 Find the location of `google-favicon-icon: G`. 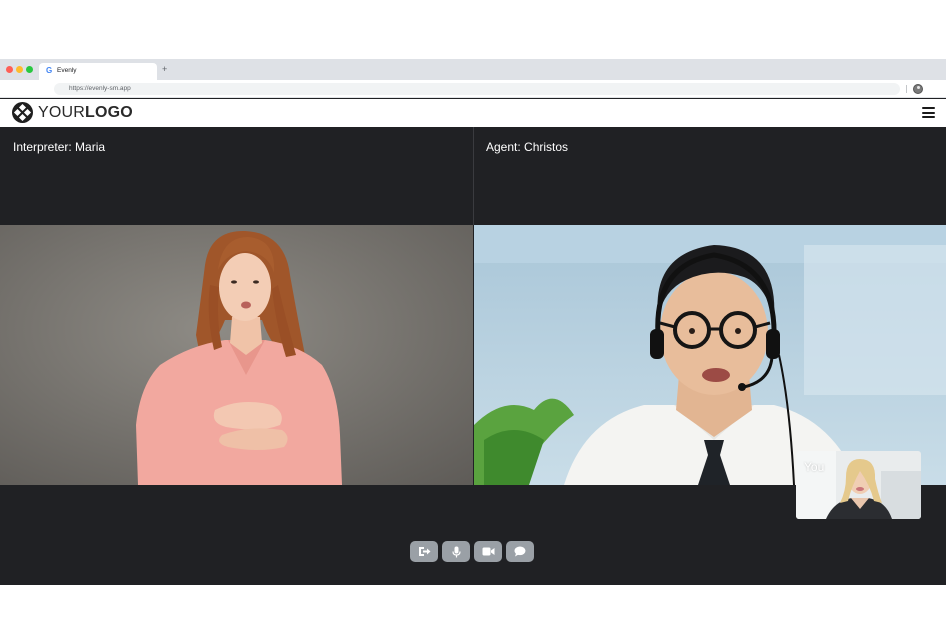

google-favicon-icon: G is located at coordinates (49, 70).